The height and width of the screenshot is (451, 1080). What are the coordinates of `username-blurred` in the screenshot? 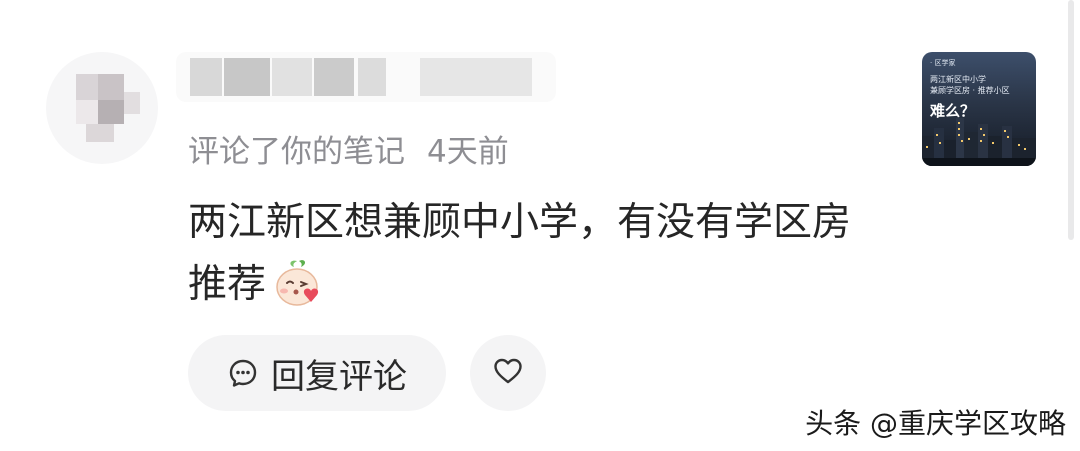 It's located at (366, 77).